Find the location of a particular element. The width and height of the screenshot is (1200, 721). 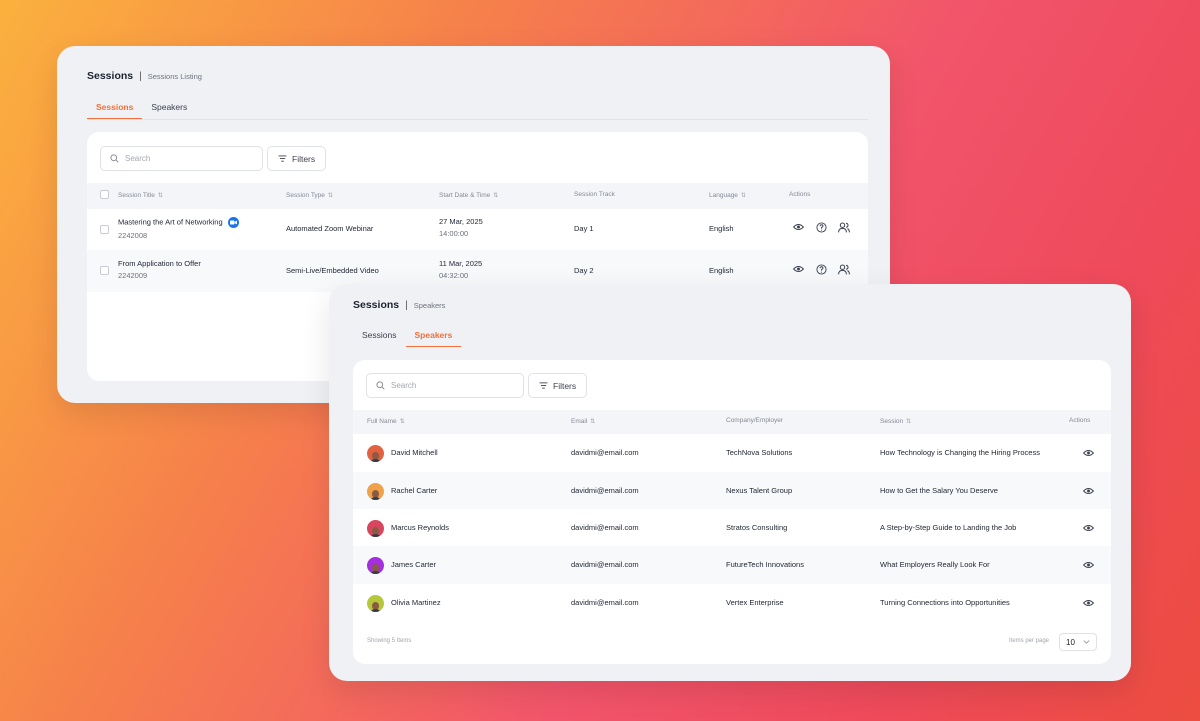

speaker-company: FutureTech Innovations is located at coordinates (765, 564).